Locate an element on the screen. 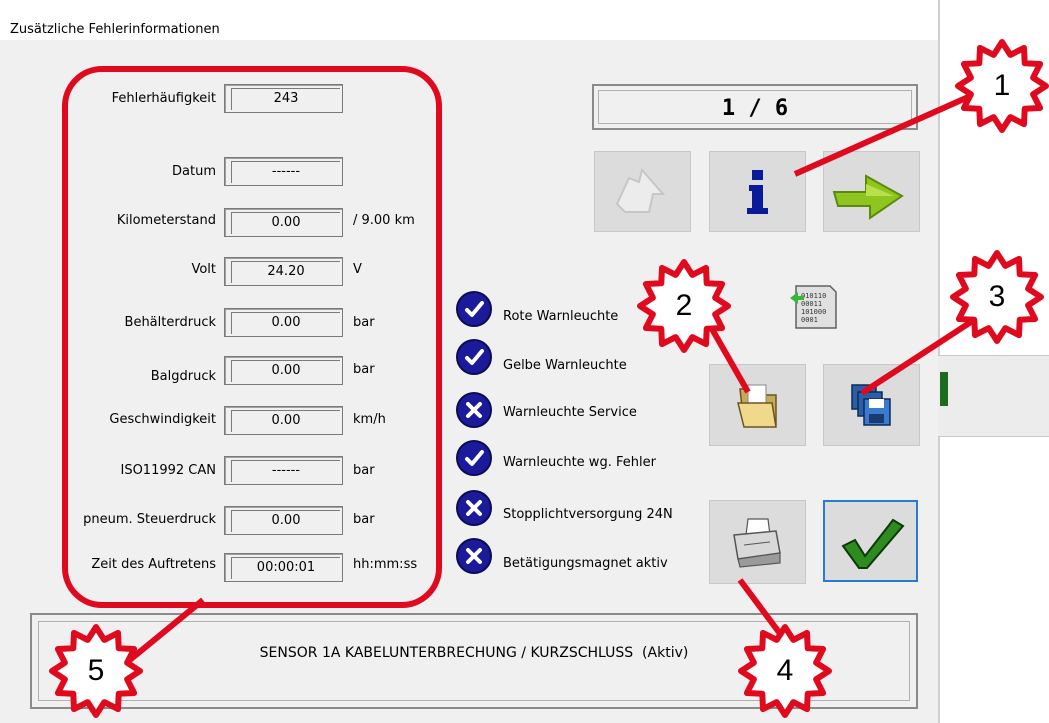 The height and width of the screenshot is (723, 1049). callout-3: 3 is located at coordinates (997, 297).